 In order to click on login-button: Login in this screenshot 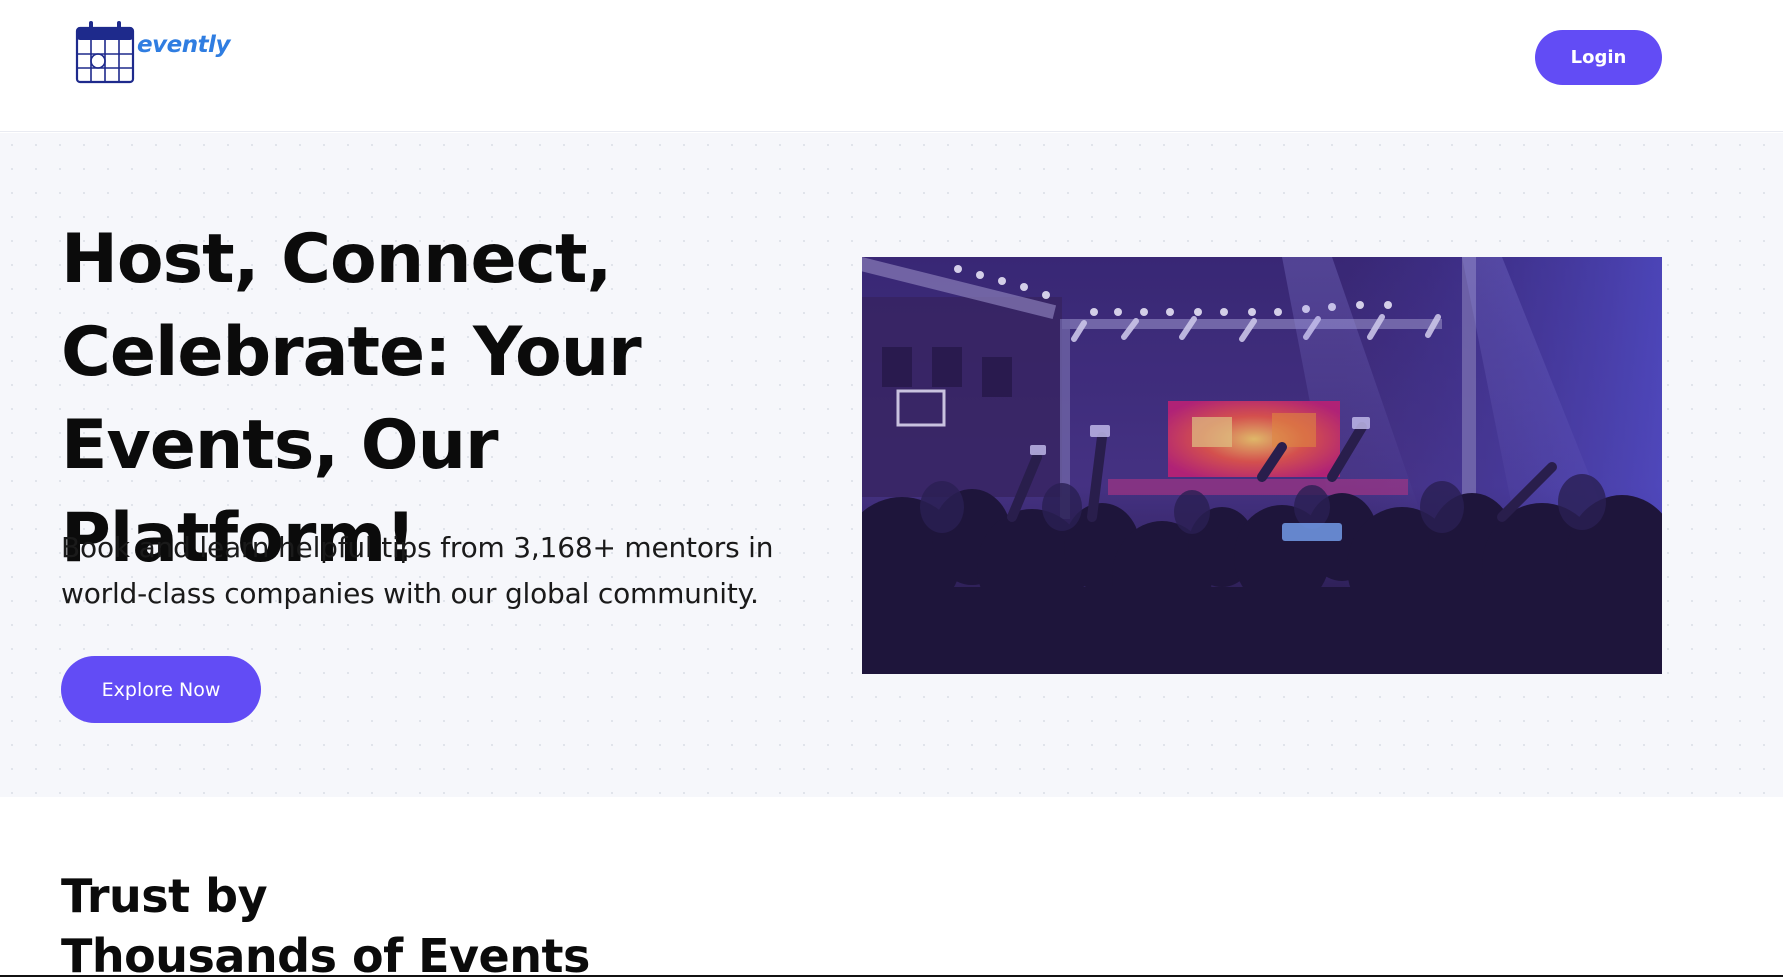, I will do `click(1598, 57)`.